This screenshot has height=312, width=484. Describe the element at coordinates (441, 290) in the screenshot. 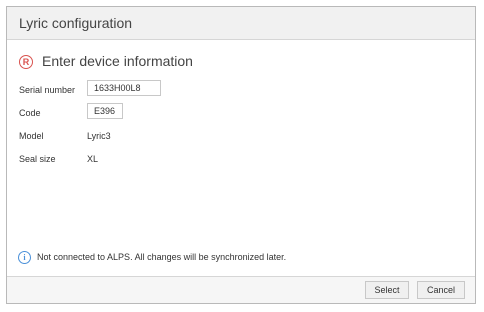

I see `cancel-button: Cancel` at that location.